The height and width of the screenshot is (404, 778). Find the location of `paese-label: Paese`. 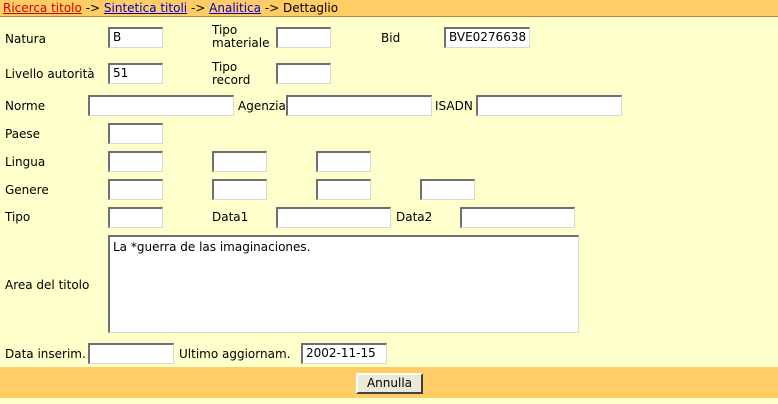

paese-label: Paese is located at coordinates (23, 134).